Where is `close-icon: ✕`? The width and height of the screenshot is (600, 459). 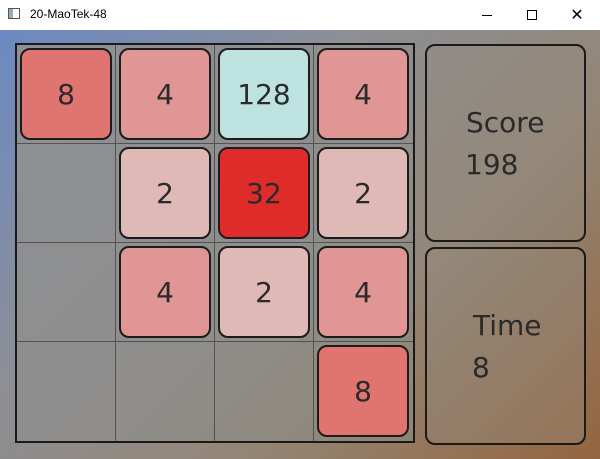 close-icon: ✕ is located at coordinates (577, 14).